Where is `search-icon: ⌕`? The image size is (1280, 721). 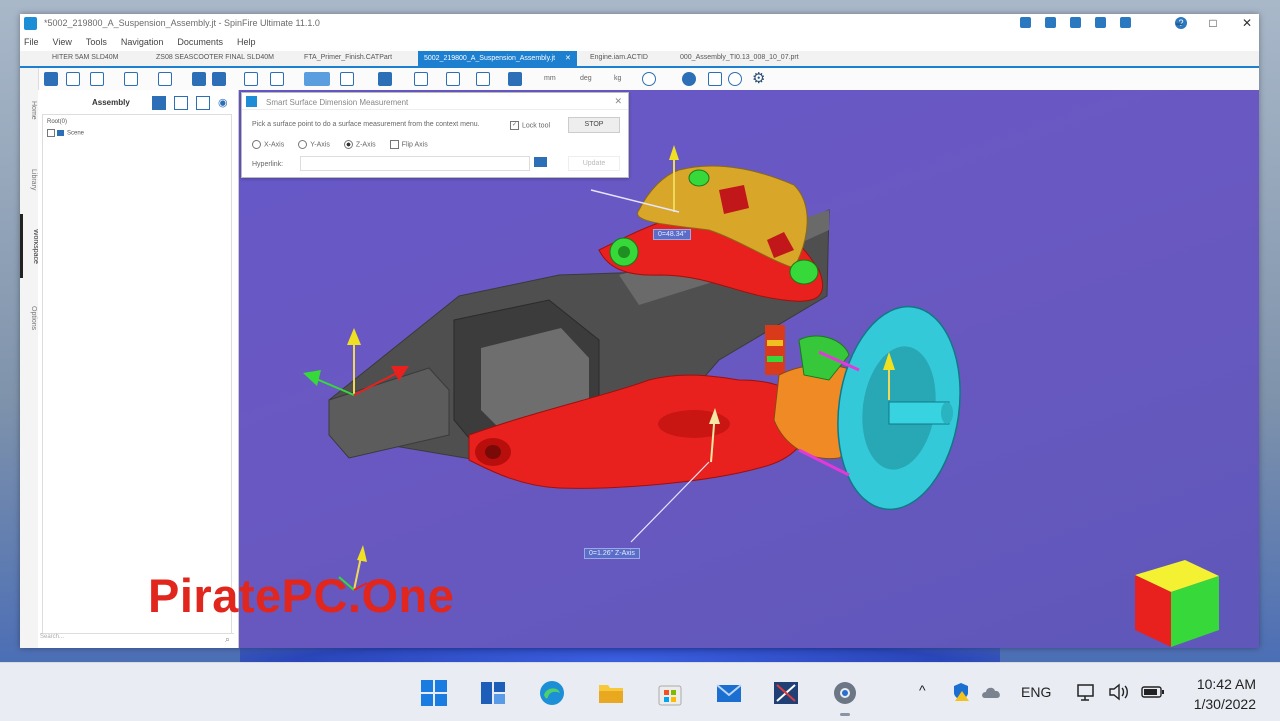
search-icon: ⌕ is located at coordinates (227, 639).